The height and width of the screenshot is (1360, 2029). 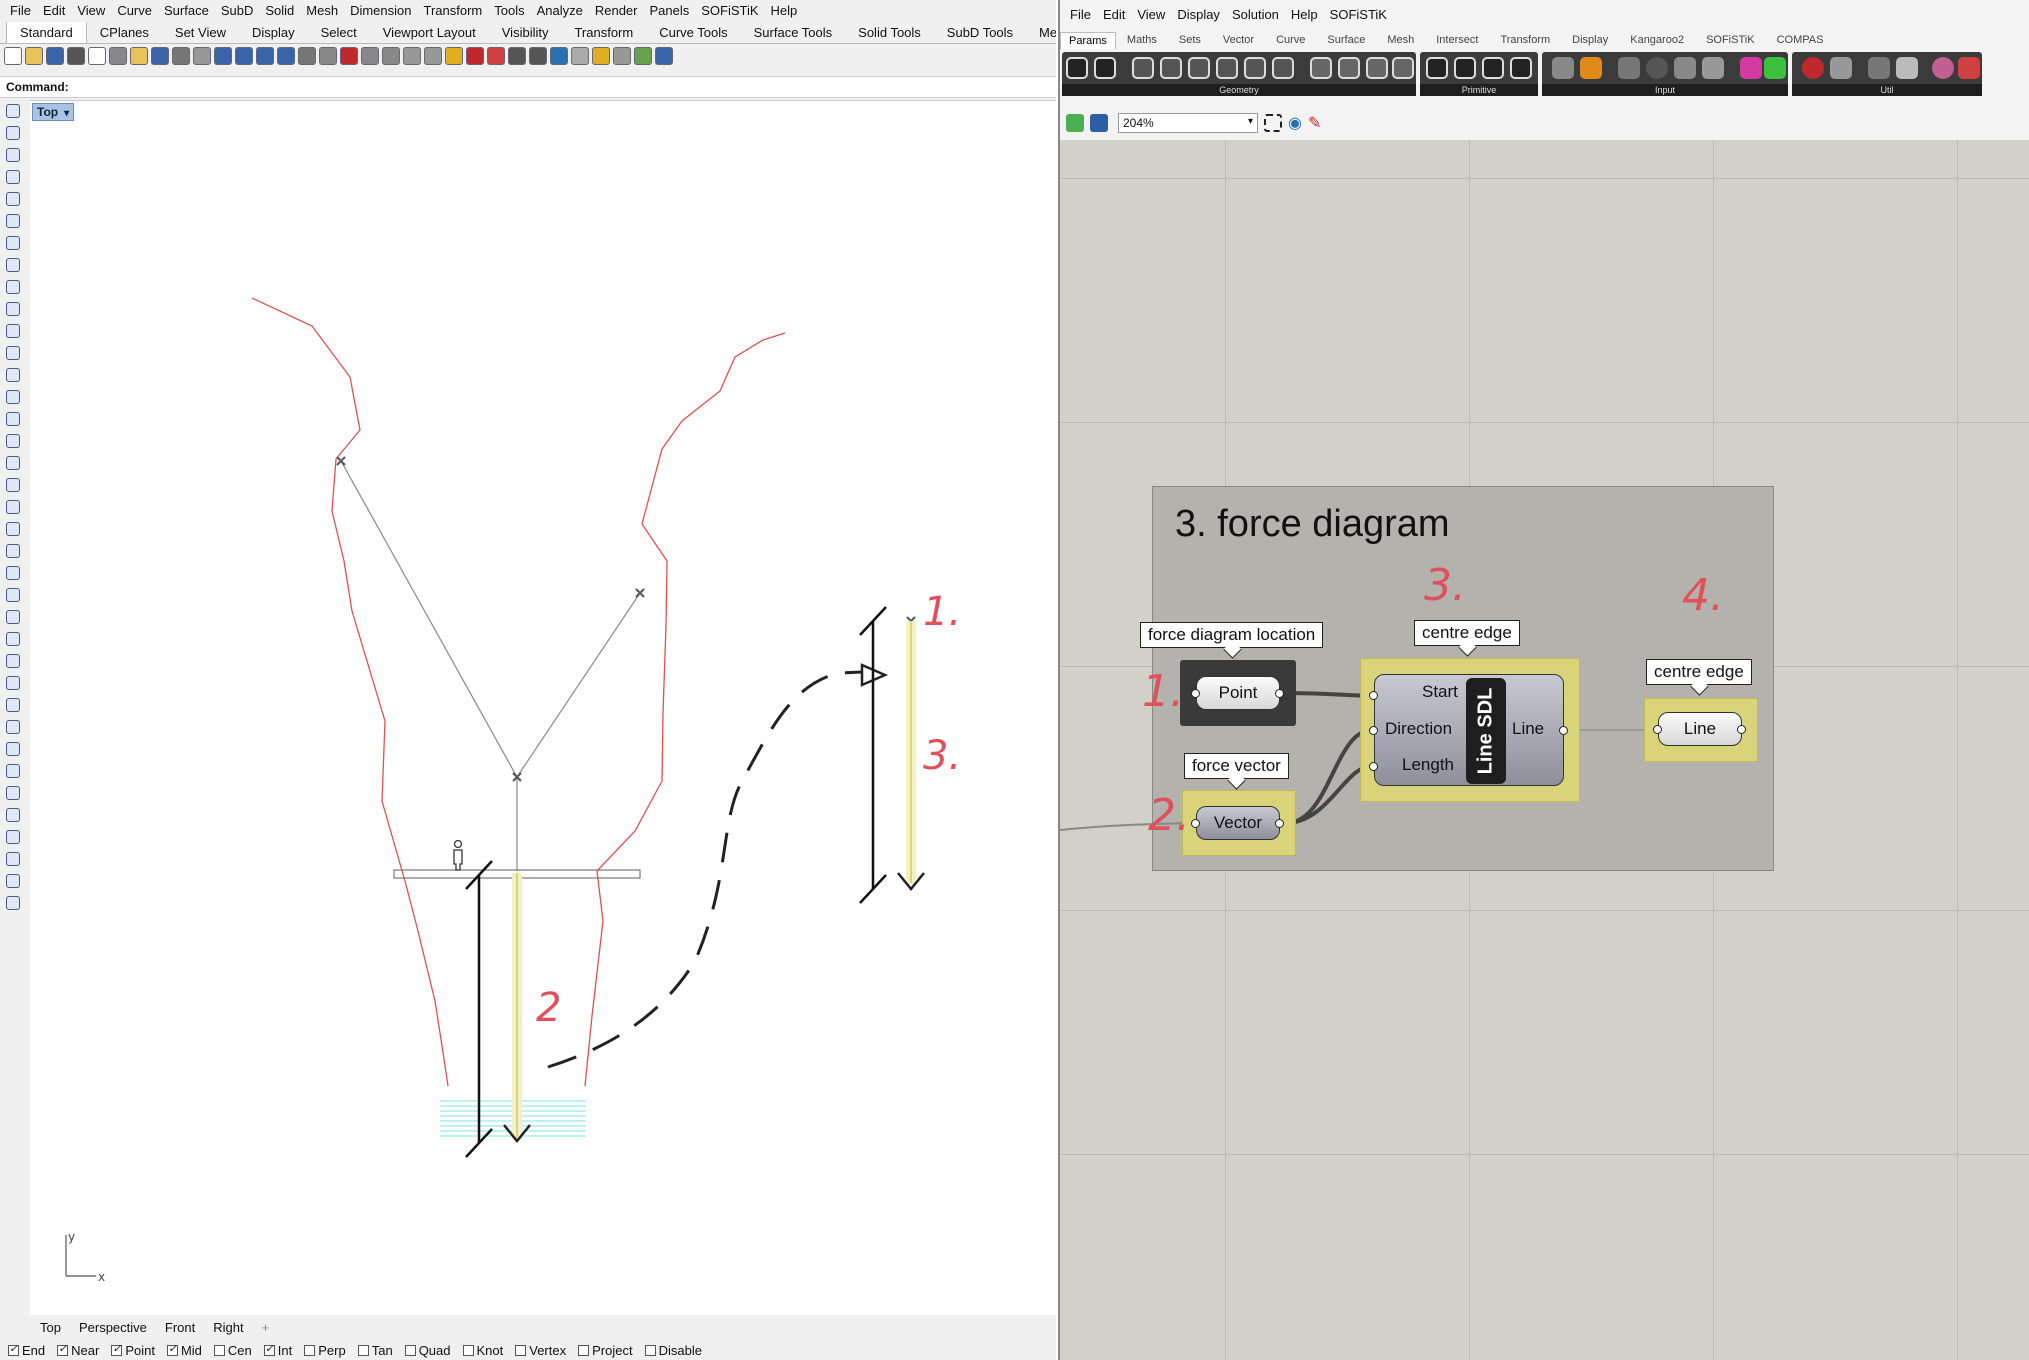 What do you see at coordinates (1465, 68) in the screenshot?
I see `integer-param-icon` at bounding box center [1465, 68].